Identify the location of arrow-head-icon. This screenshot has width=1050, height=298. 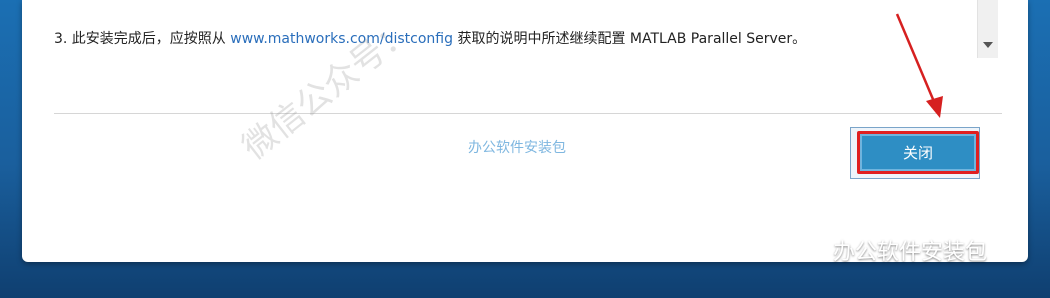
(934, 107).